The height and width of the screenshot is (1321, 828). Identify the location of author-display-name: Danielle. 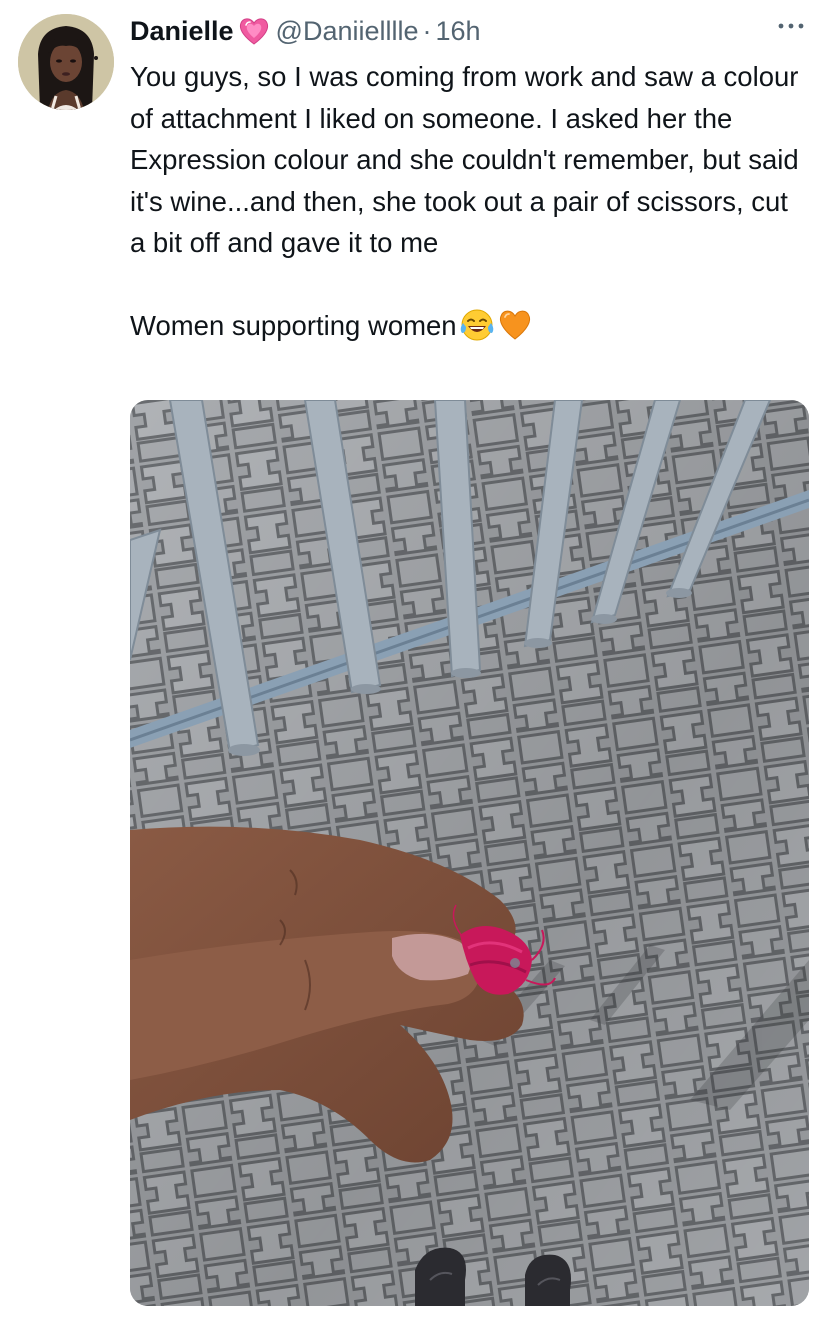
(182, 31).